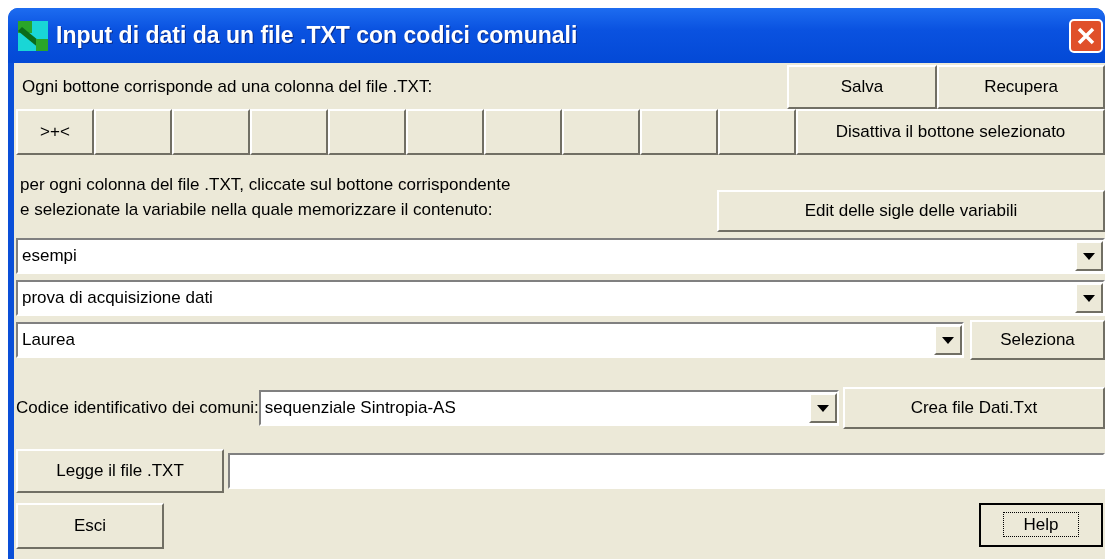  Describe the element at coordinates (137, 408) in the screenshot. I see `code-label: Codice identificativo dei comuni:` at that location.